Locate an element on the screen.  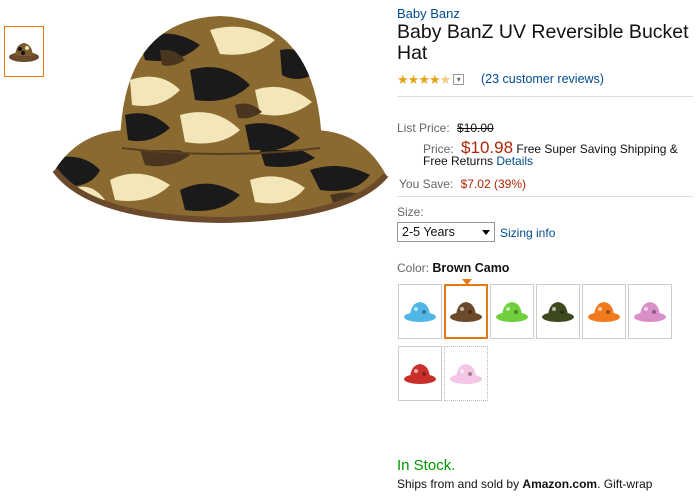
star-rating: ★ ★ ★ ★ ★ ▾ is located at coordinates (431, 79).